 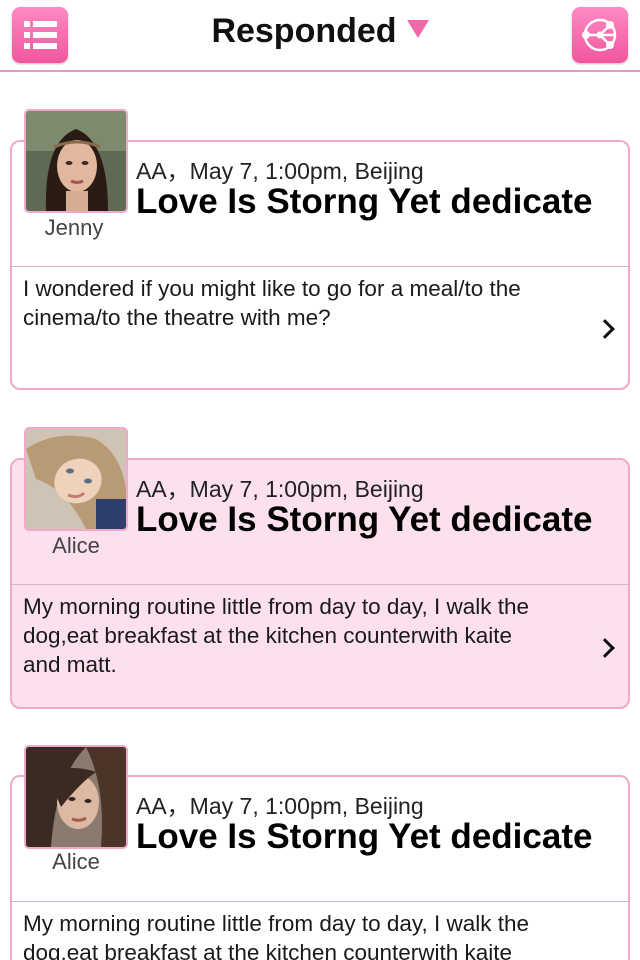 What do you see at coordinates (304, 31) in the screenshot?
I see `page-title: Responded` at bounding box center [304, 31].